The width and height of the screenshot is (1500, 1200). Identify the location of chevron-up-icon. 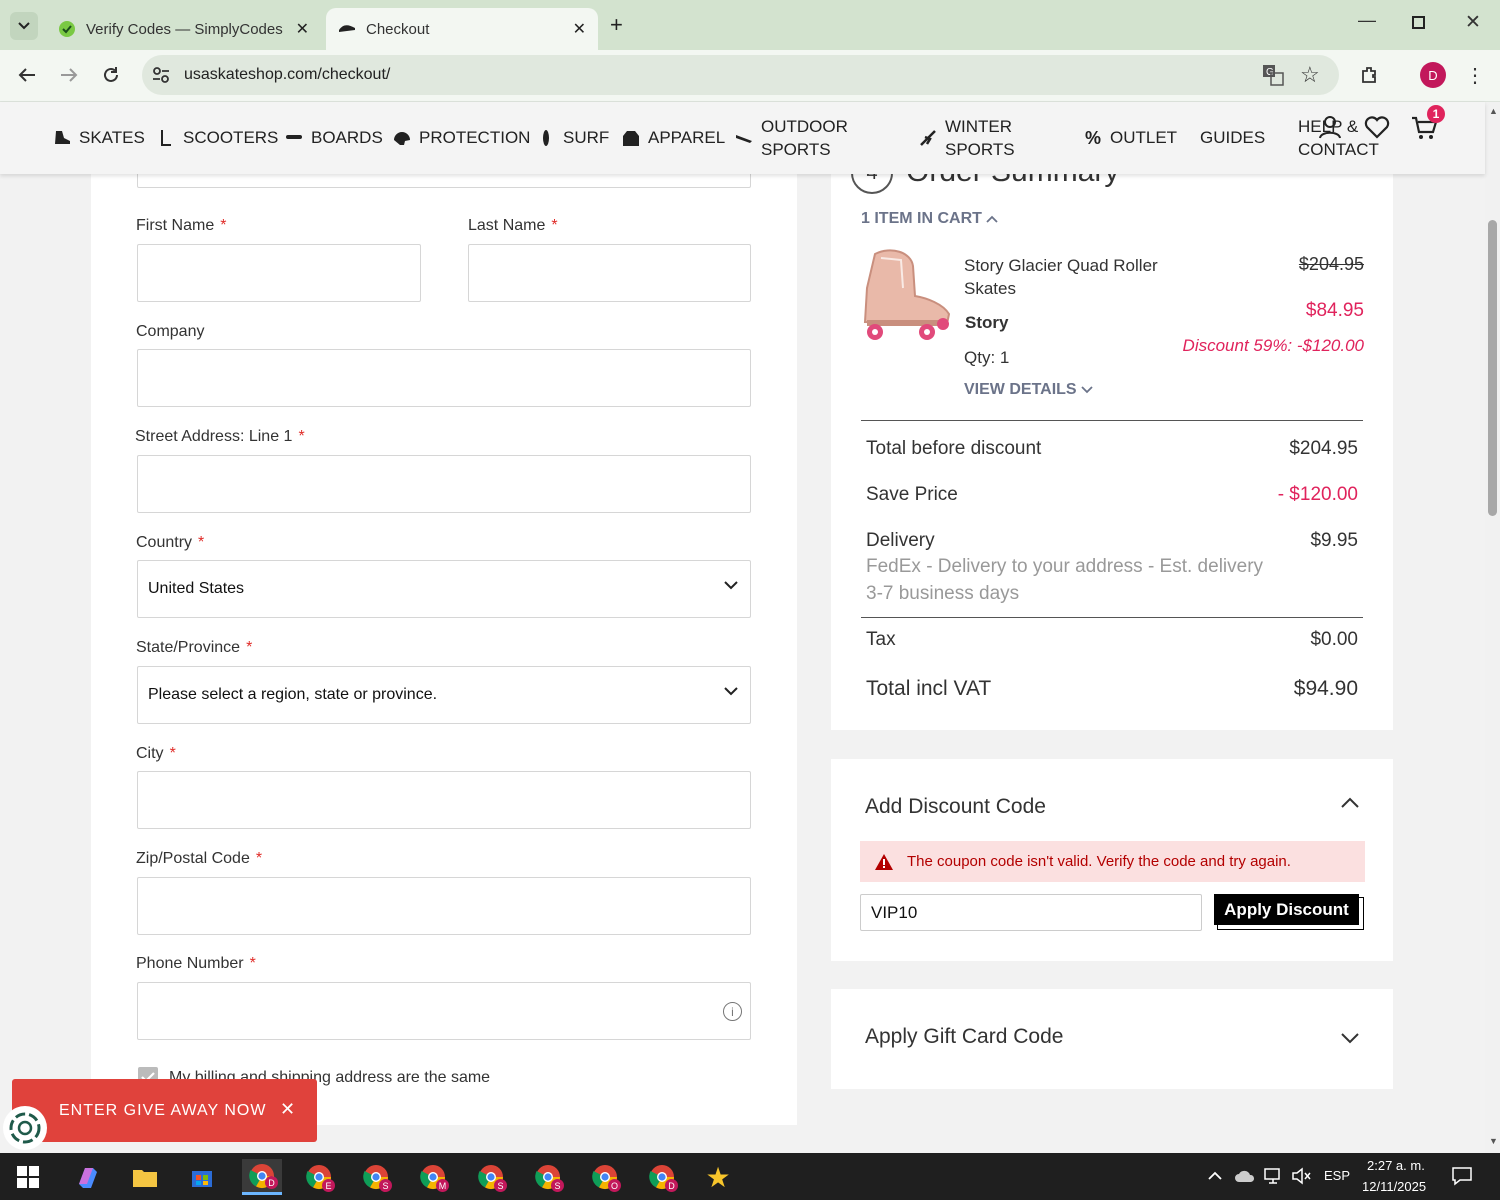
(1350, 802).